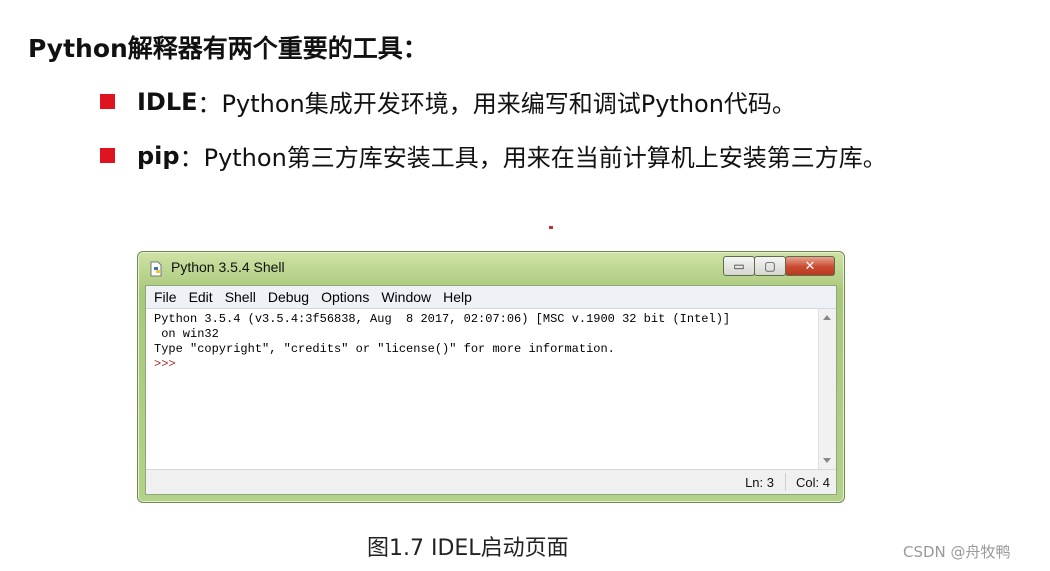 The width and height of the screenshot is (1050, 571). I want to click on watermark: CSDN @舟牧鸭, so click(957, 552).